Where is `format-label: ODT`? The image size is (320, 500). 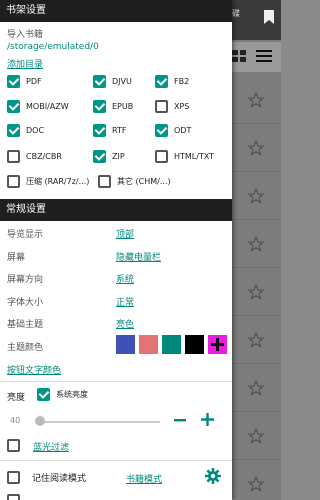 format-label: ODT is located at coordinates (183, 130).